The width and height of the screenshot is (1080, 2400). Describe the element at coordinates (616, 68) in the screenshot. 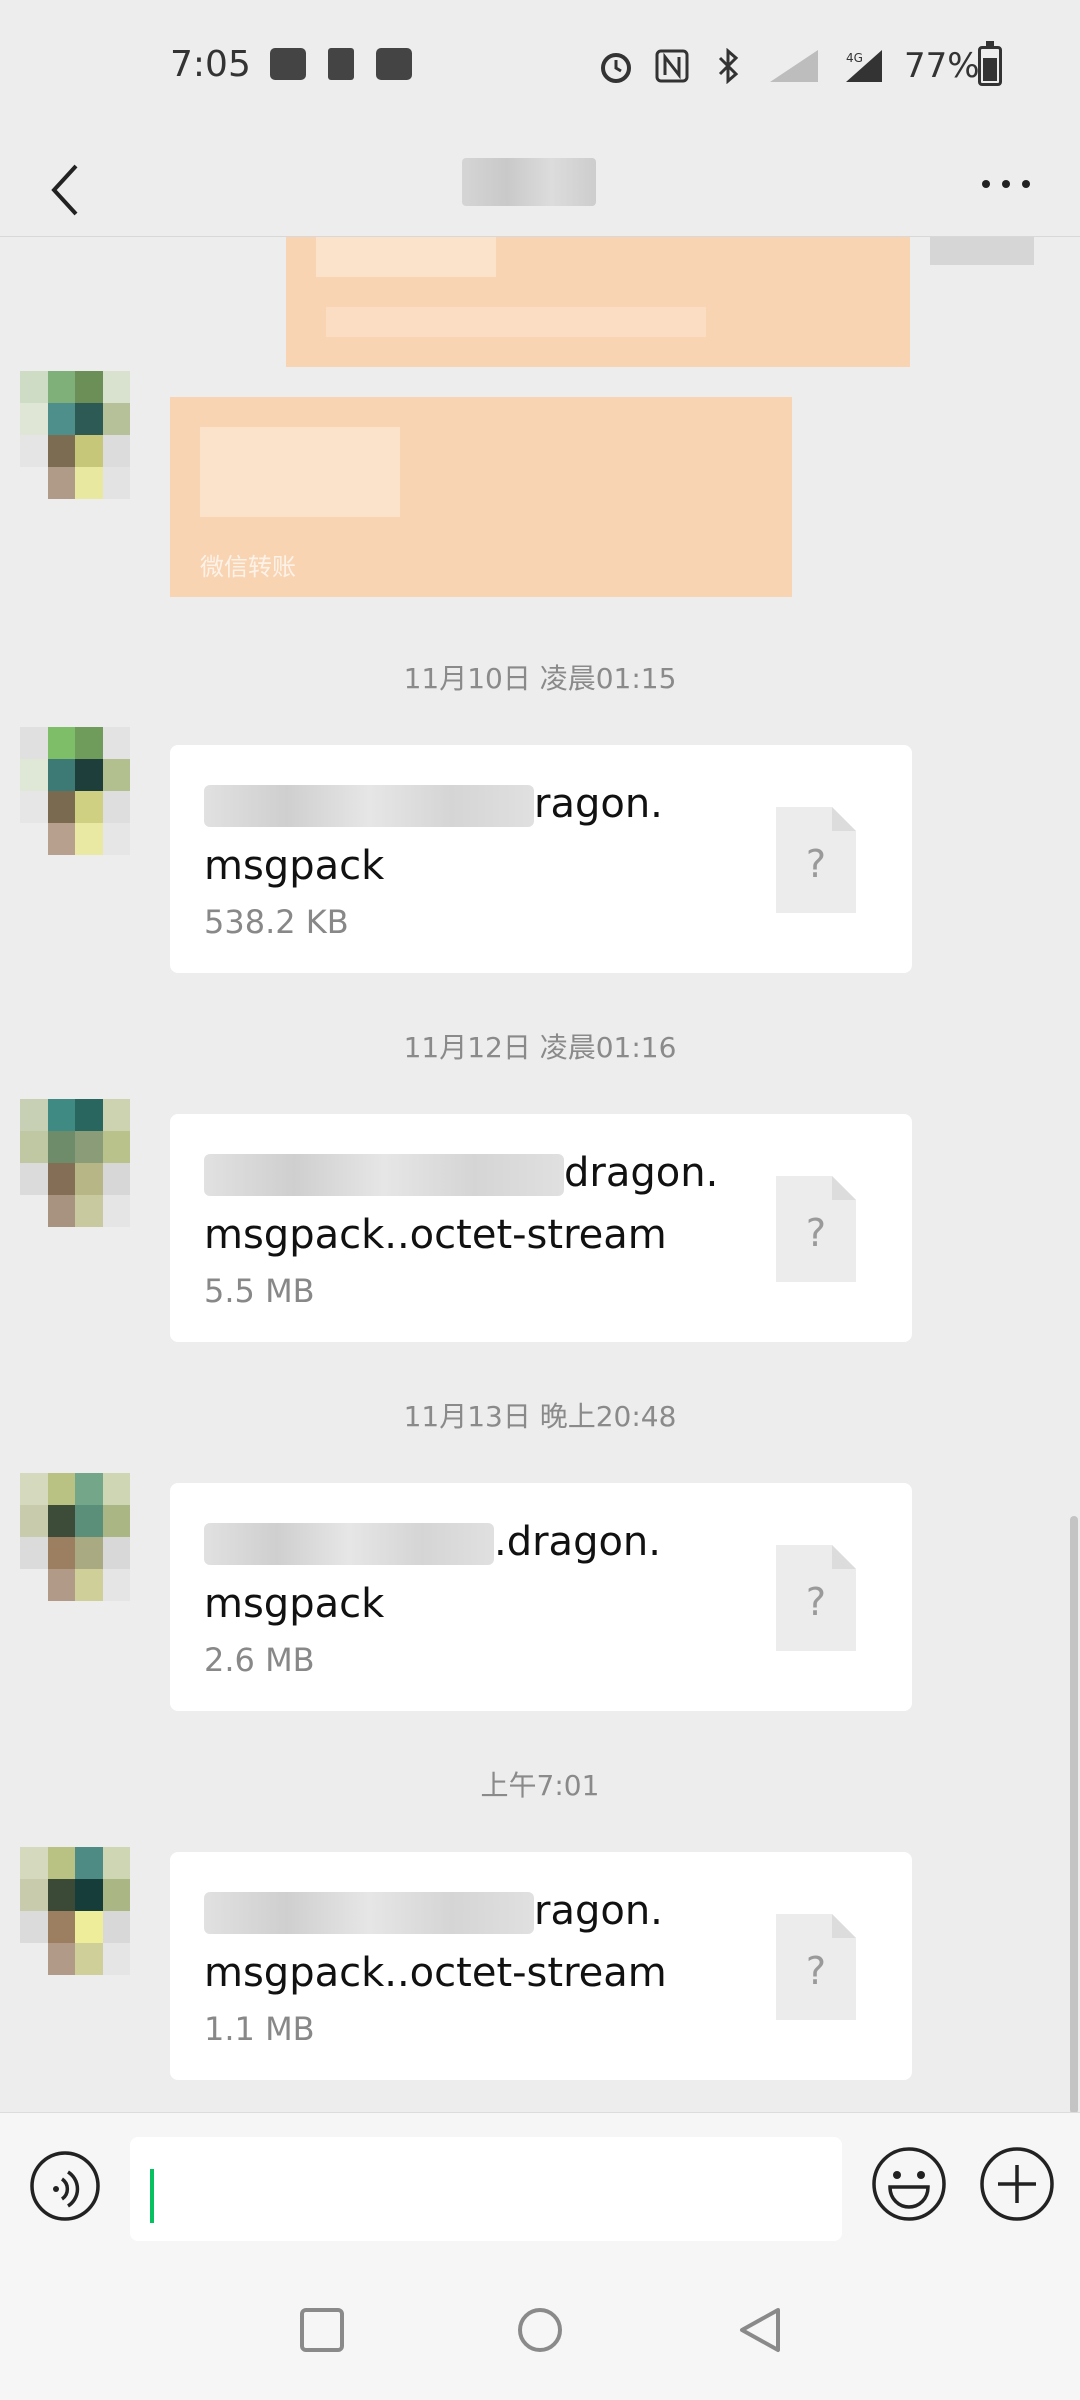

I see `alarm-icon` at that location.